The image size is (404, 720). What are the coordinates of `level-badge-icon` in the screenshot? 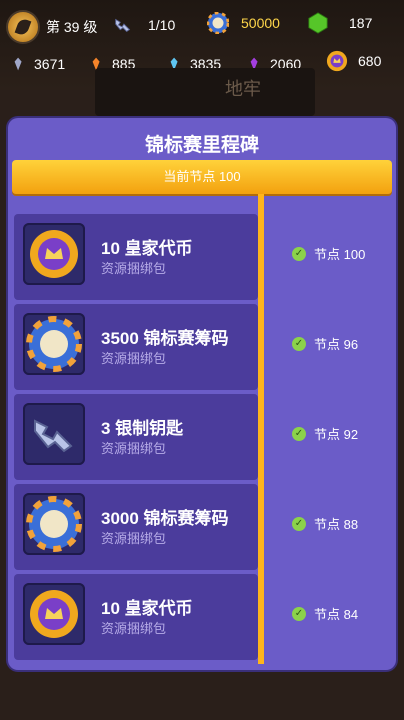 It's located at (23, 27).